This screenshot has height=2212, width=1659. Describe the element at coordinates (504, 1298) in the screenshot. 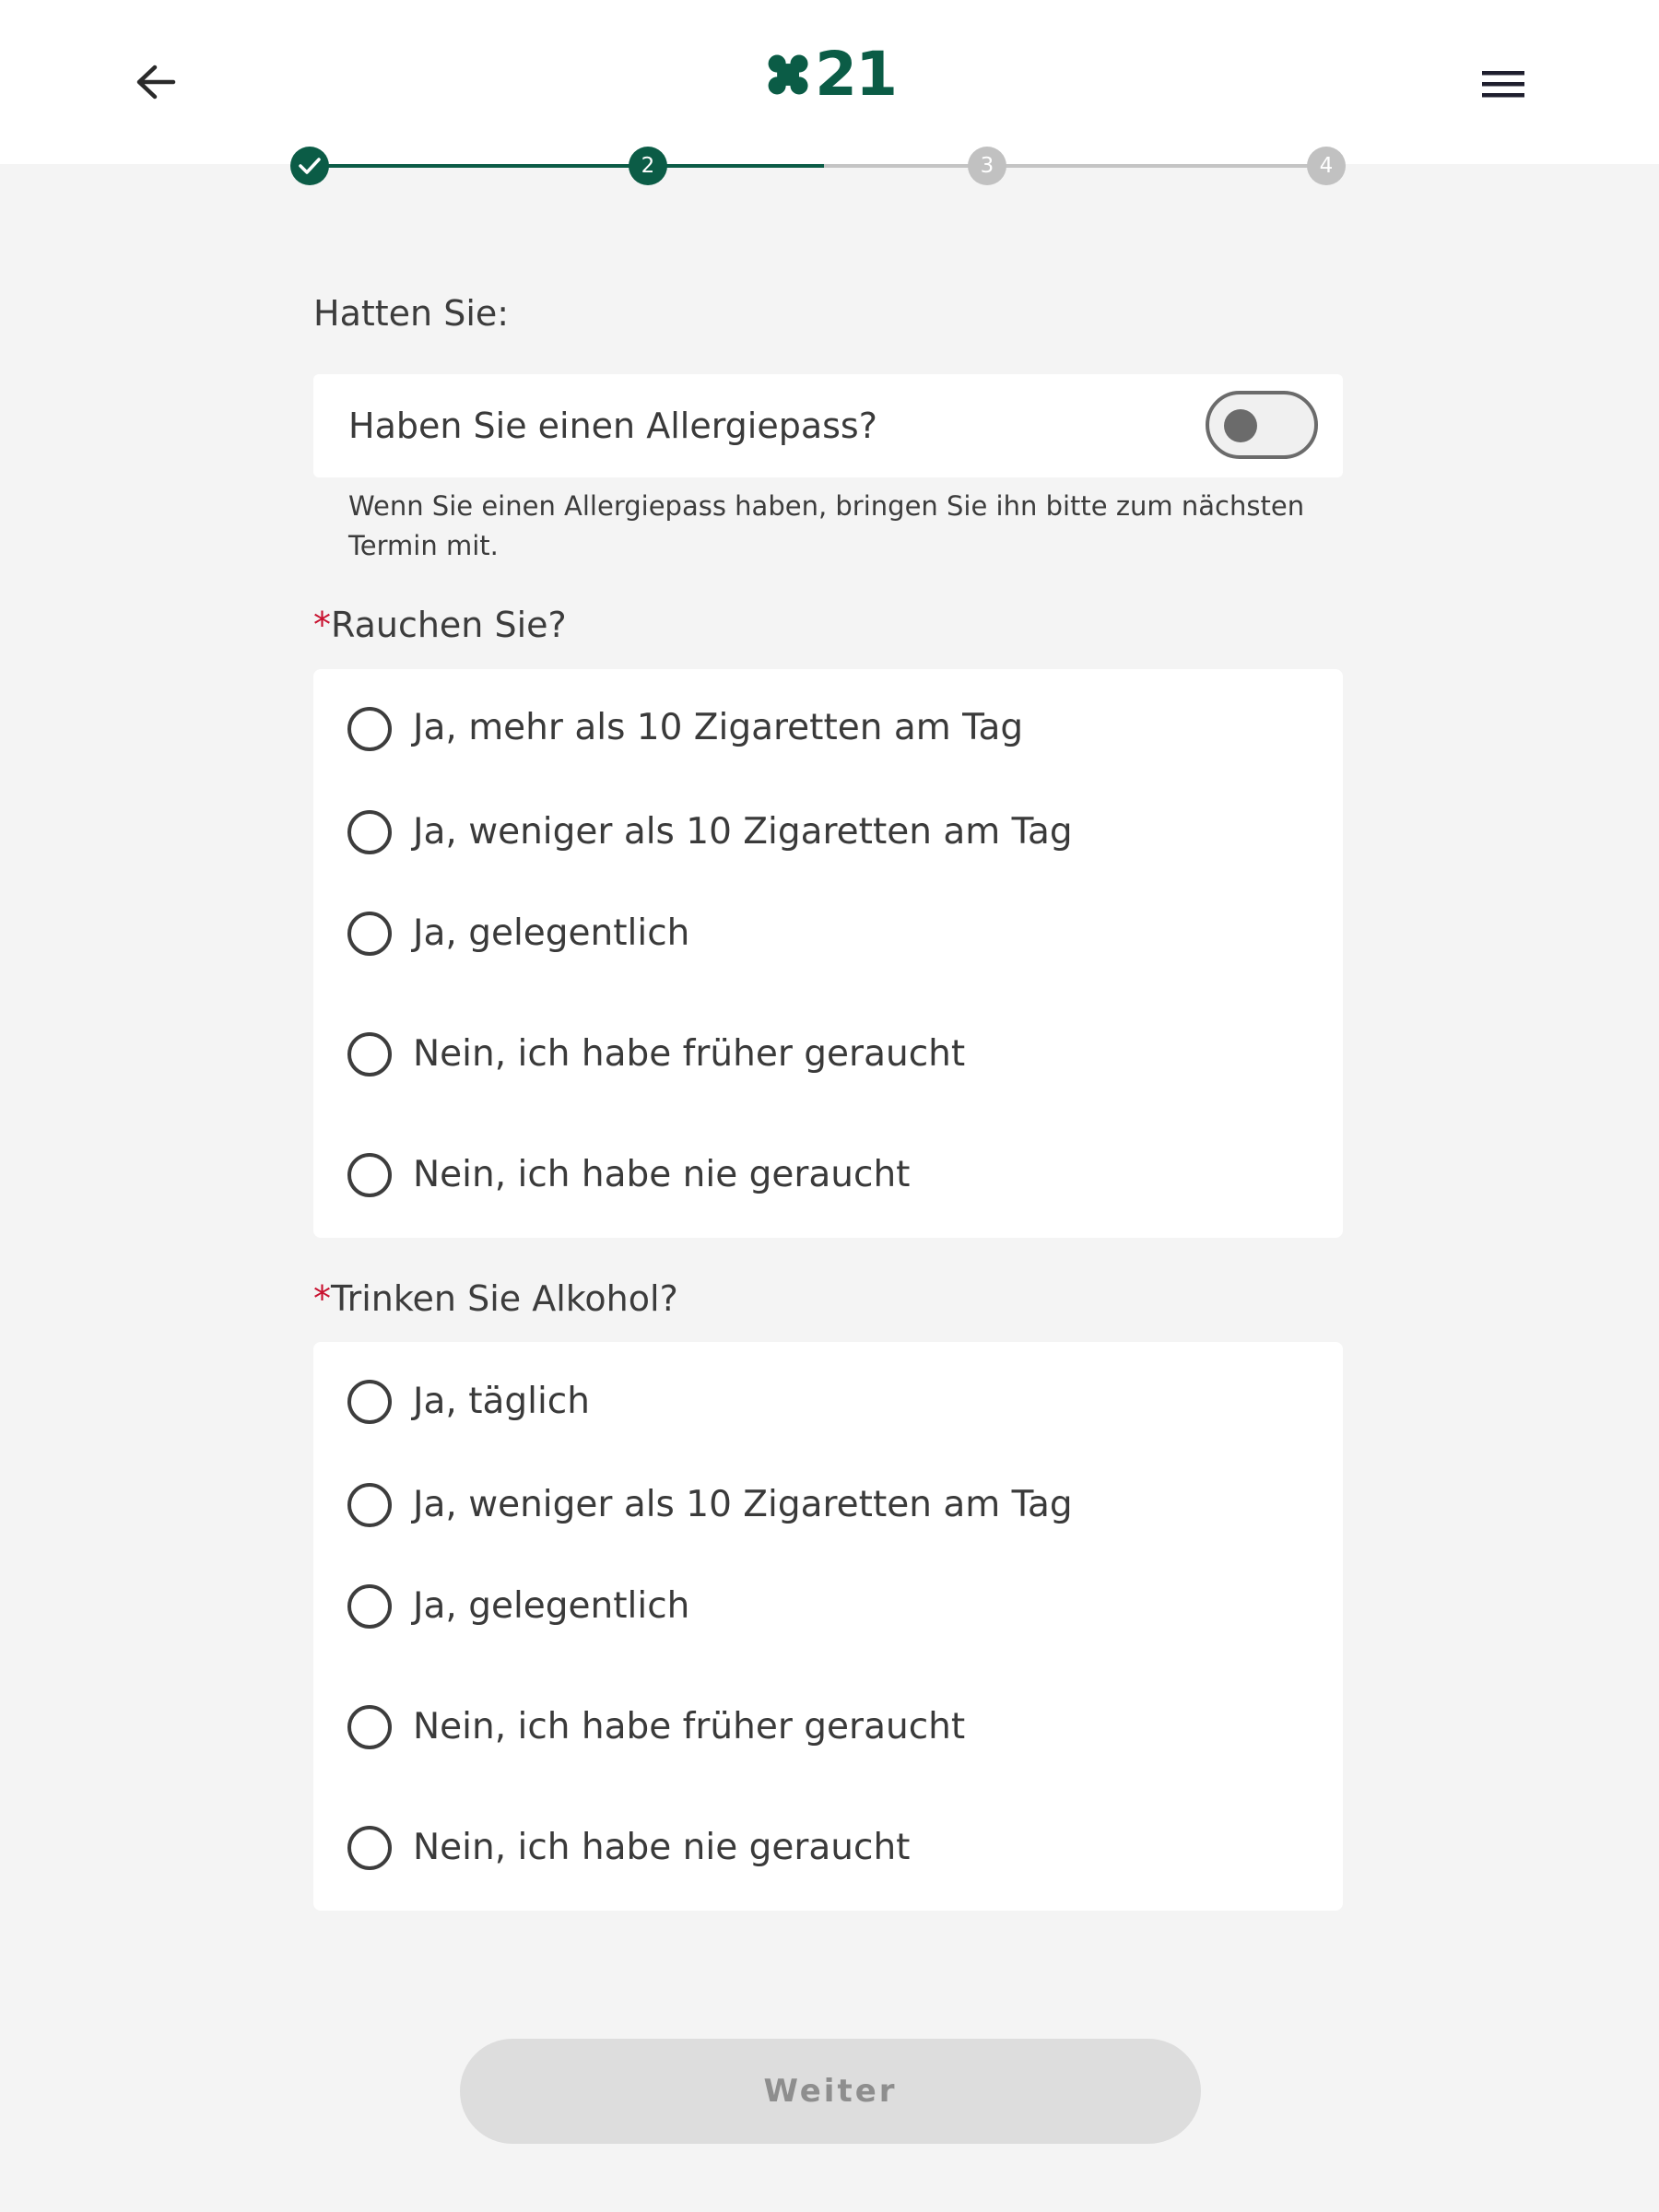

I see `alcohol-question-text: Trinken Sie Alkohol?` at that location.